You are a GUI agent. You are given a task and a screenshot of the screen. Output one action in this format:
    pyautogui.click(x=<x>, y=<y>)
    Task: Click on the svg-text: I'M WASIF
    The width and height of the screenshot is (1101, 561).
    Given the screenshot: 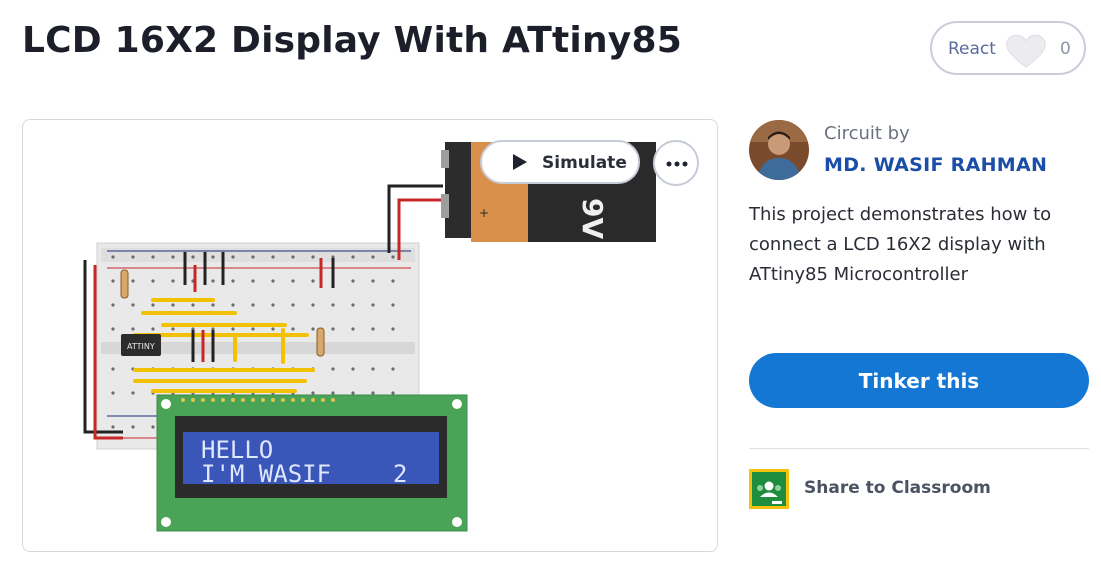 What is the action you would take?
    pyautogui.click(x=266, y=474)
    